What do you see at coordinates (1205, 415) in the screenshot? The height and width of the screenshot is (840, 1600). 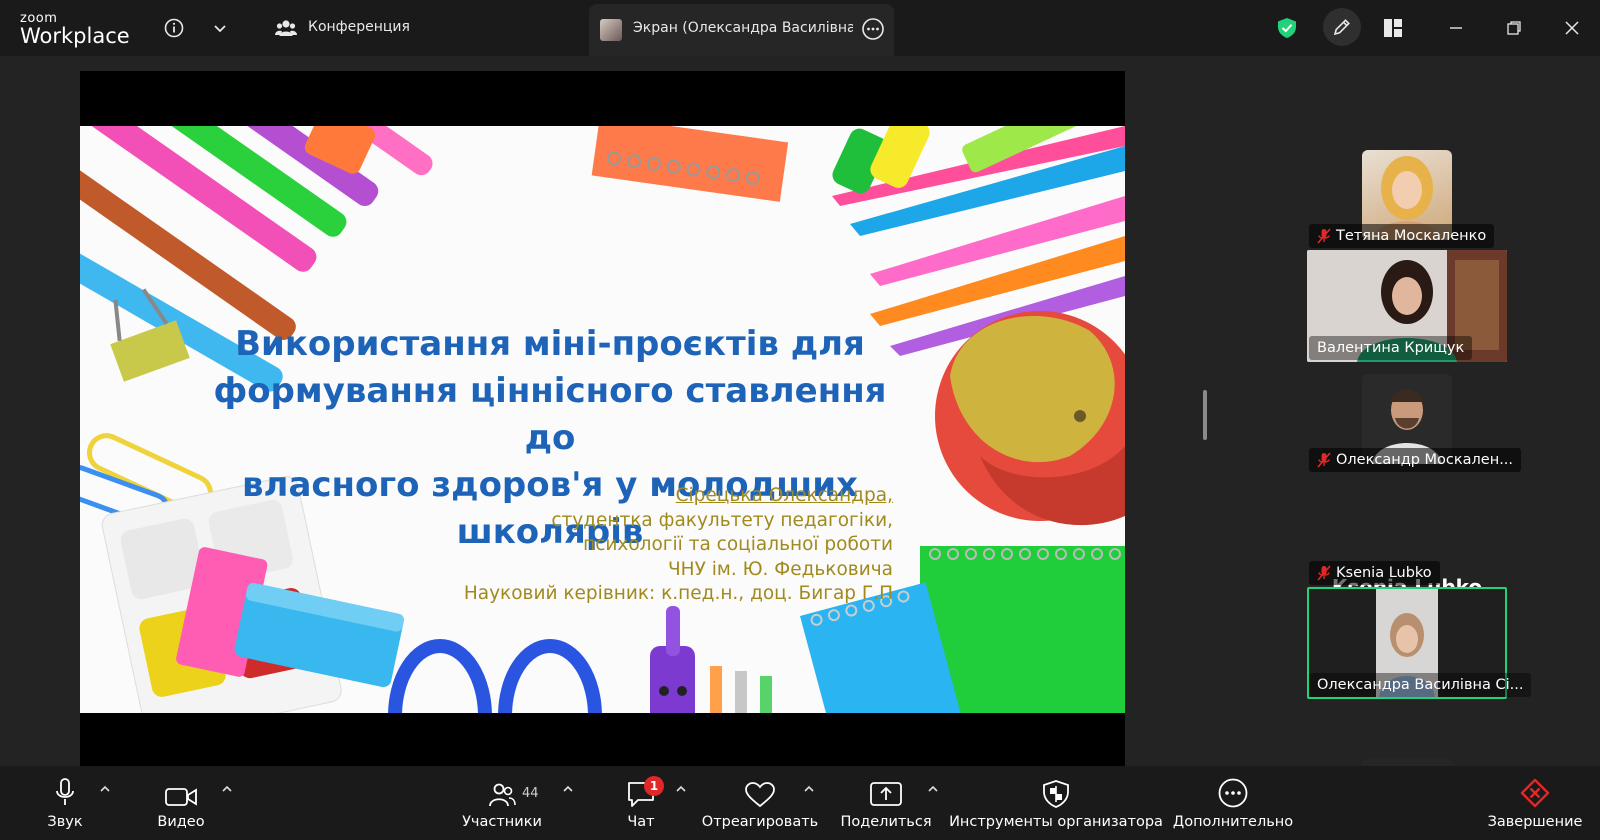 I see `panel-resize-handle` at bounding box center [1205, 415].